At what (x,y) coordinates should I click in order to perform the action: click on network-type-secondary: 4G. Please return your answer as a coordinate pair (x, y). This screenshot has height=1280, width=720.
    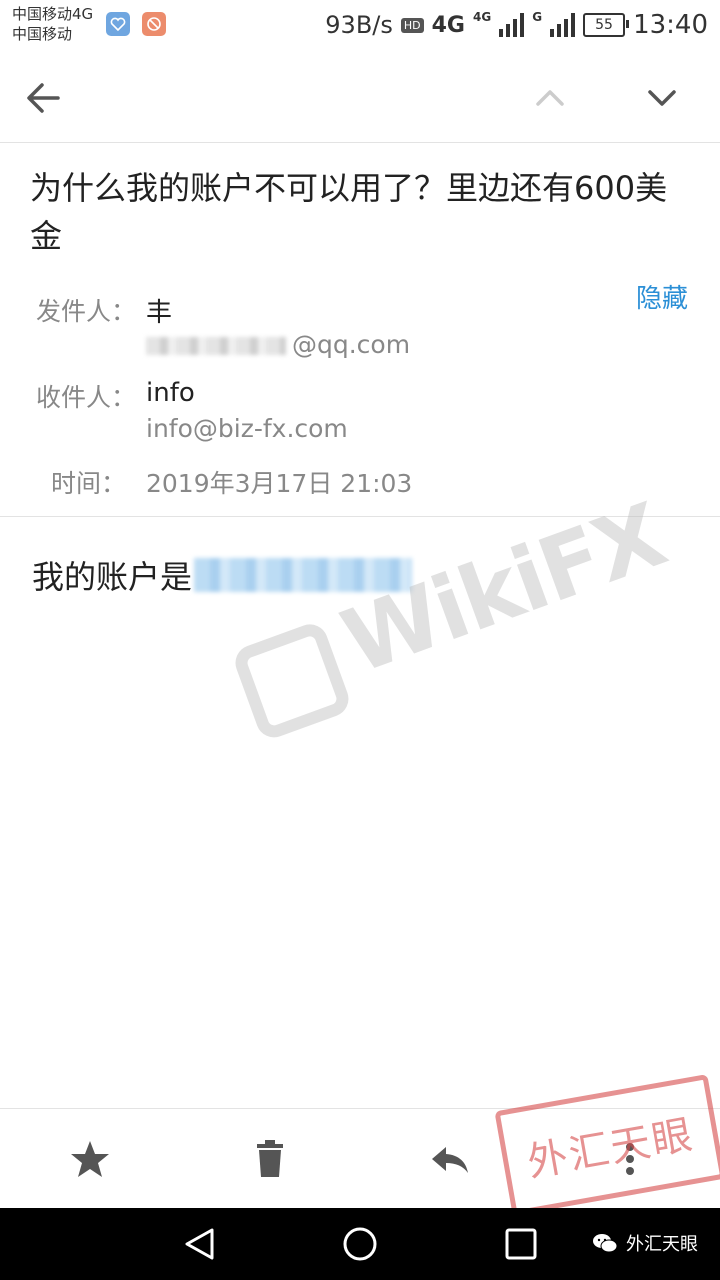
    Looking at the image, I should click on (482, 17).